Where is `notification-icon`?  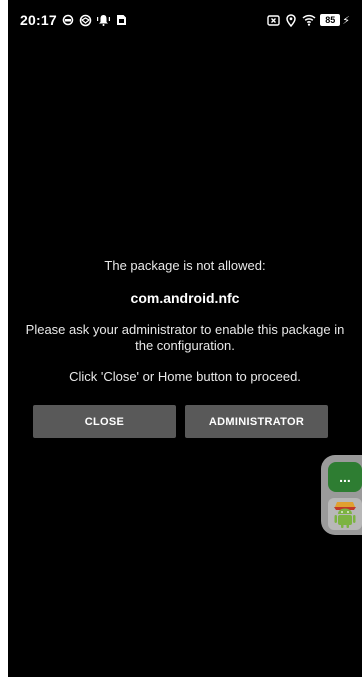 notification-icon is located at coordinates (104, 20).